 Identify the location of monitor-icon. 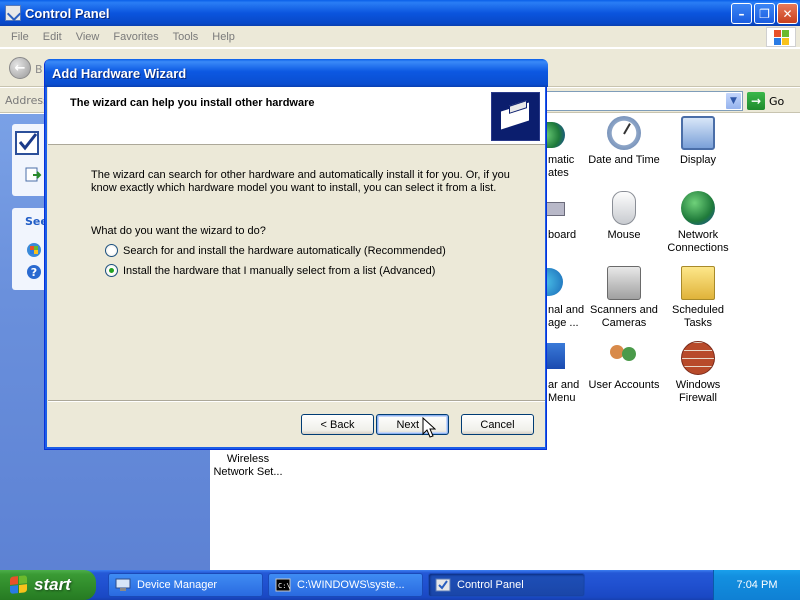
(698, 133).